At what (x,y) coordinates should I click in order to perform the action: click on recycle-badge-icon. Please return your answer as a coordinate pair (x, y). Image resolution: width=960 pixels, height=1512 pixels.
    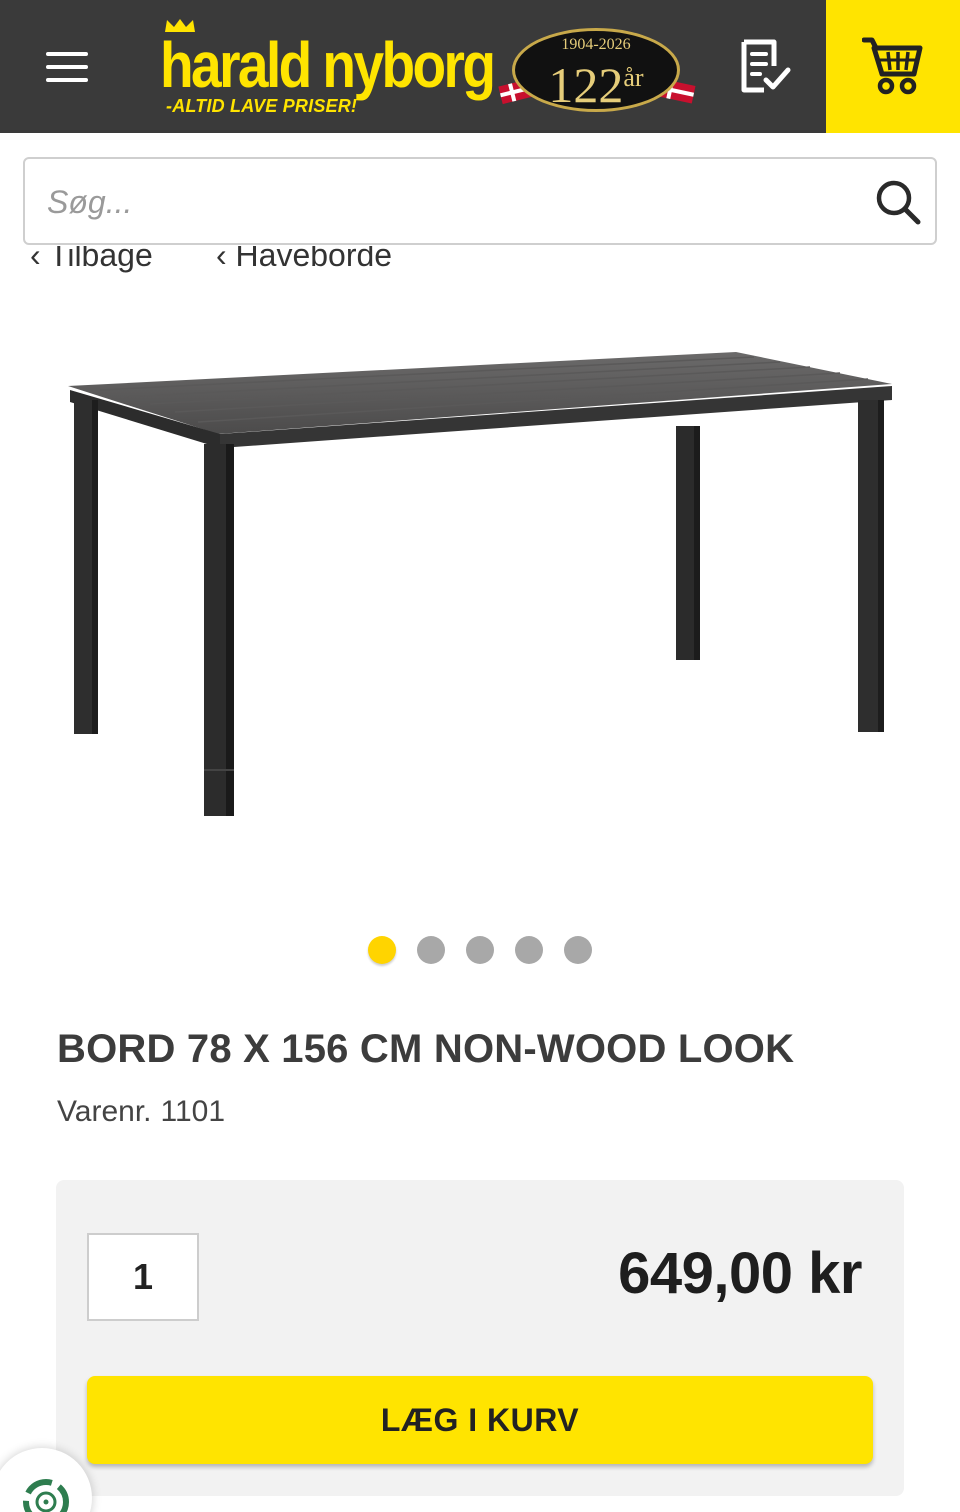
    Looking at the image, I should click on (46, 1495).